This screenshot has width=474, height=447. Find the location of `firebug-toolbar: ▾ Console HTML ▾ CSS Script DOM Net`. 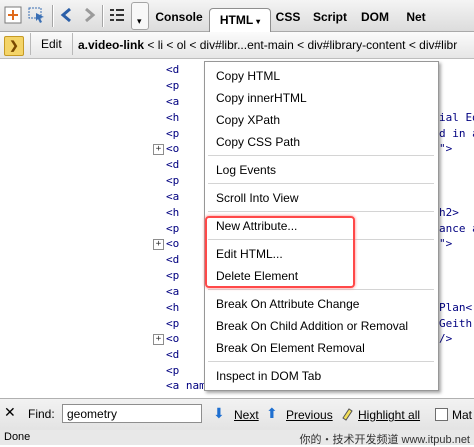

firebug-toolbar: ▾ Console HTML ▾ CSS Script DOM Net is located at coordinates (237, 16).